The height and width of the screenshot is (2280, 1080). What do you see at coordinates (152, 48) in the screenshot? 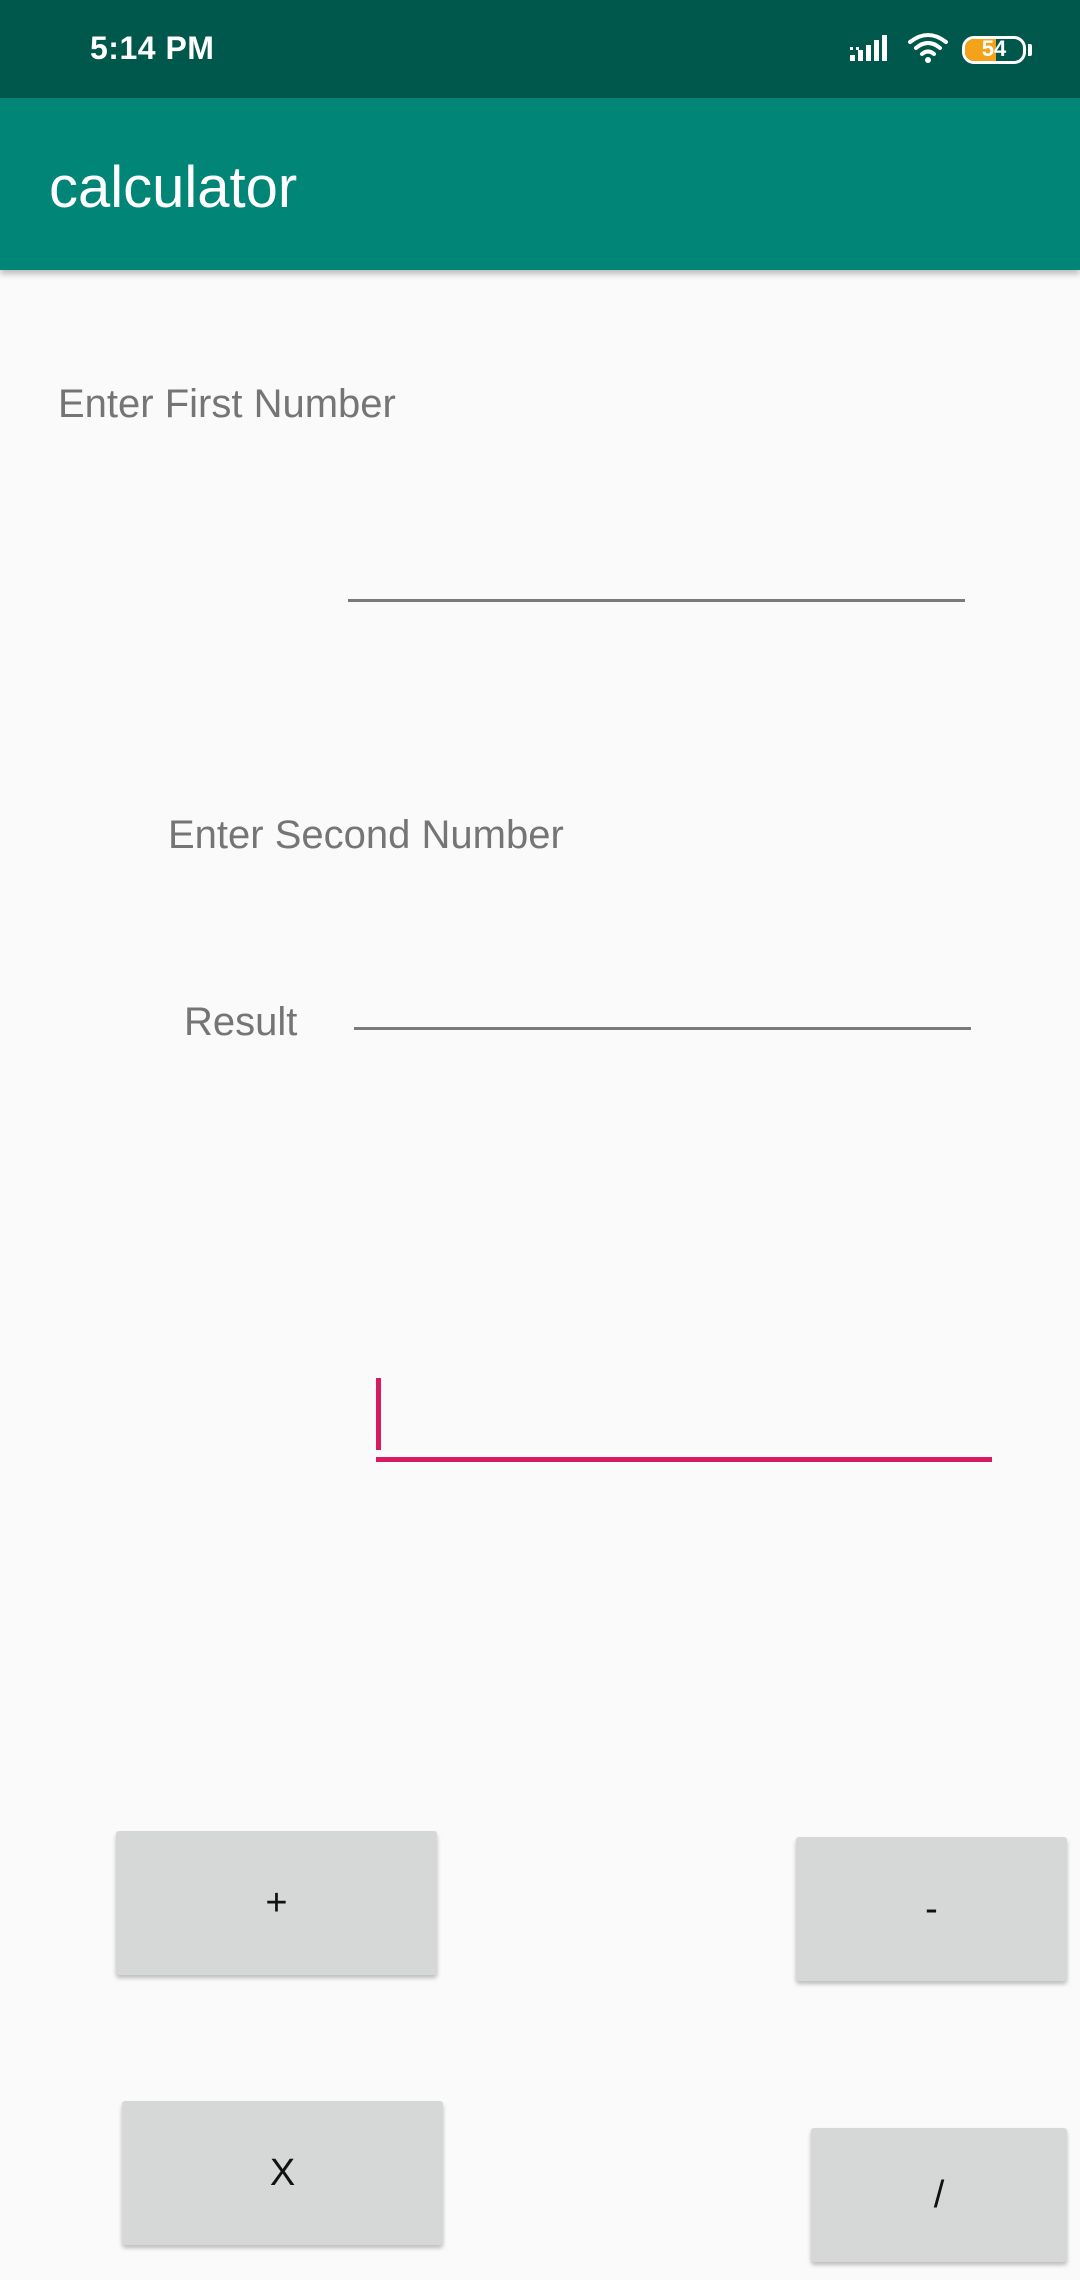
I see `status-time: 5:14 PM` at bounding box center [152, 48].